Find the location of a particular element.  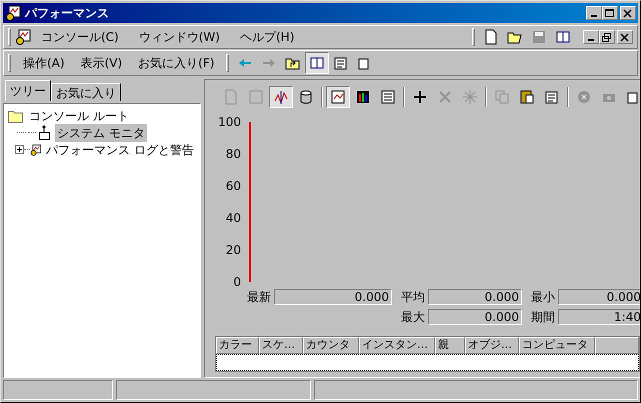

value-field: 1:40 is located at coordinates (599, 317).